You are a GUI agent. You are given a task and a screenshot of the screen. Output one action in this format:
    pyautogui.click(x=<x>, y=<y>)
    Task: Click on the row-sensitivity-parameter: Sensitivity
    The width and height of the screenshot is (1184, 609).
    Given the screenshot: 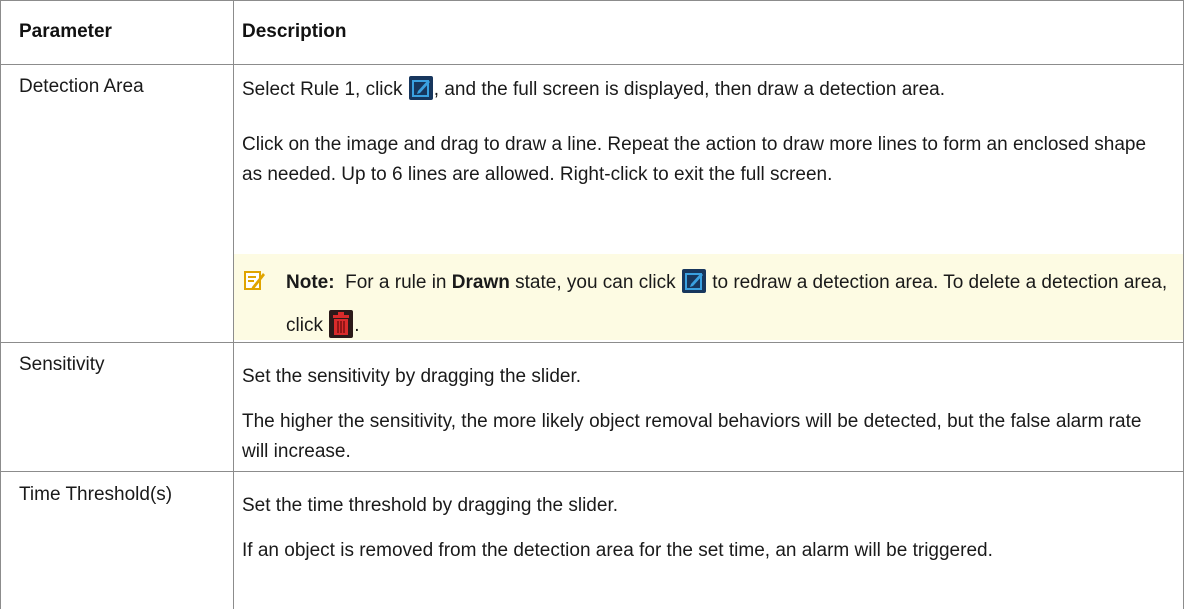 What is the action you would take?
    pyautogui.click(x=62, y=364)
    